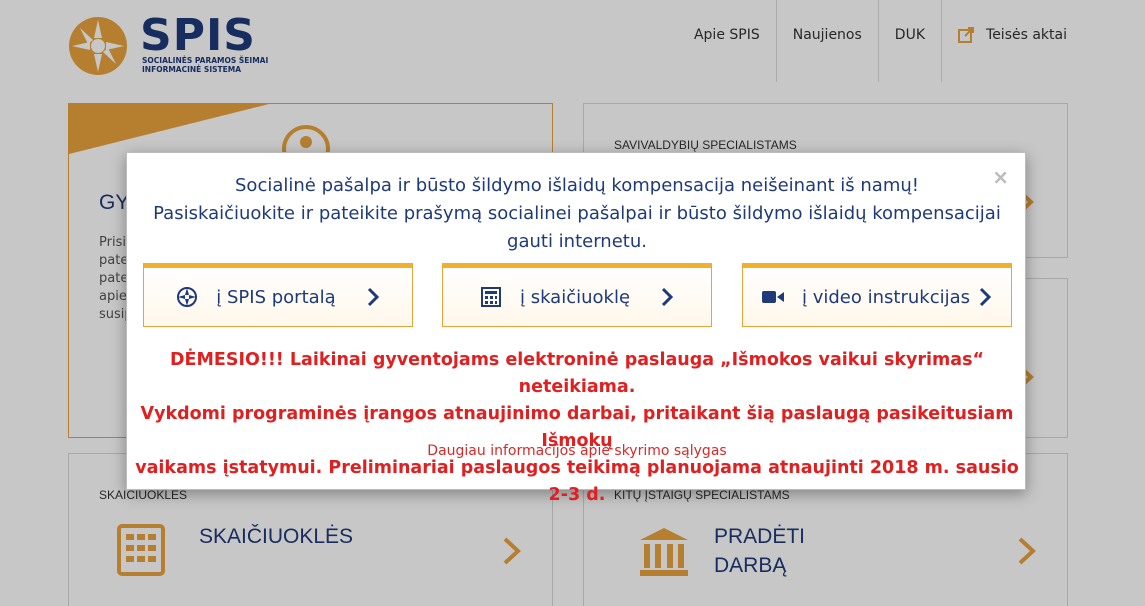 Image resolution: width=1145 pixels, height=606 pixels. Describe the element at coordinates (187, 297) in the screenshot. I see `spis-logo-icon` at that location.